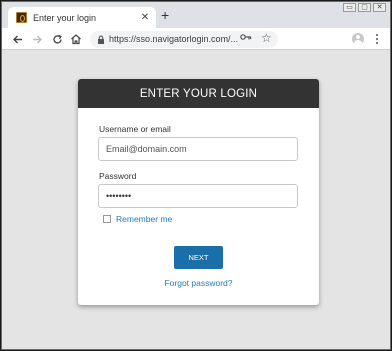  What do you see at coordinates (198, 283) in the screenshot?
I see `forgot-password-link: Forgot password?` at bounding box center [198, 283].